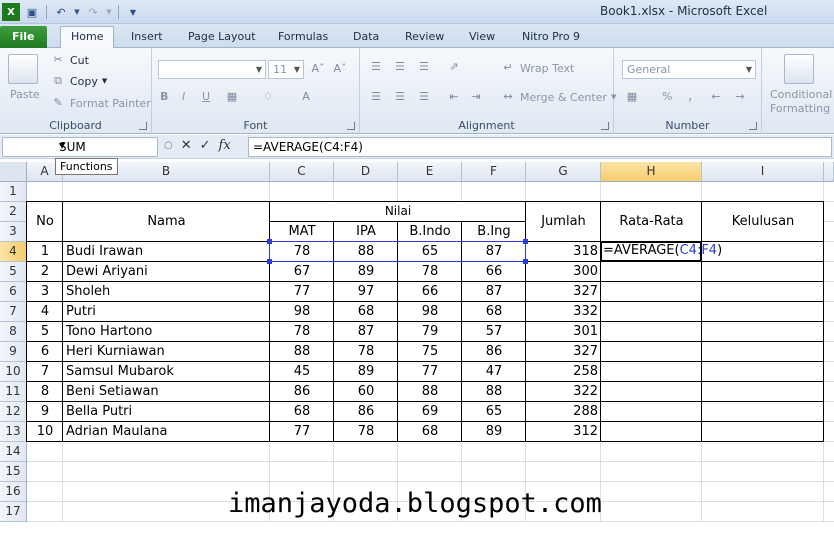 This screenshot has width=834, height=550. I want to click on font-size-combo: 11 ▼, so click(286, 69).